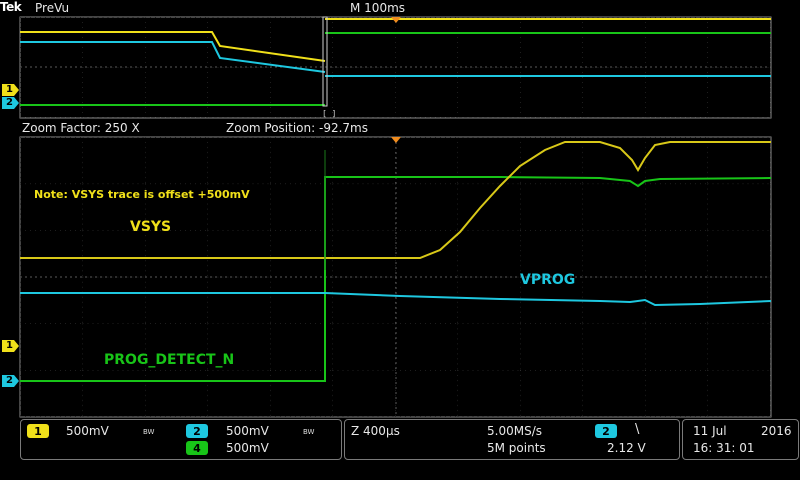 This screenshot has width=800, height=480. What do you see at coordinates (9, 102) in the screenshot?
I see `ch2-offset-marker-top: 2` at bounding box center [9, 102].